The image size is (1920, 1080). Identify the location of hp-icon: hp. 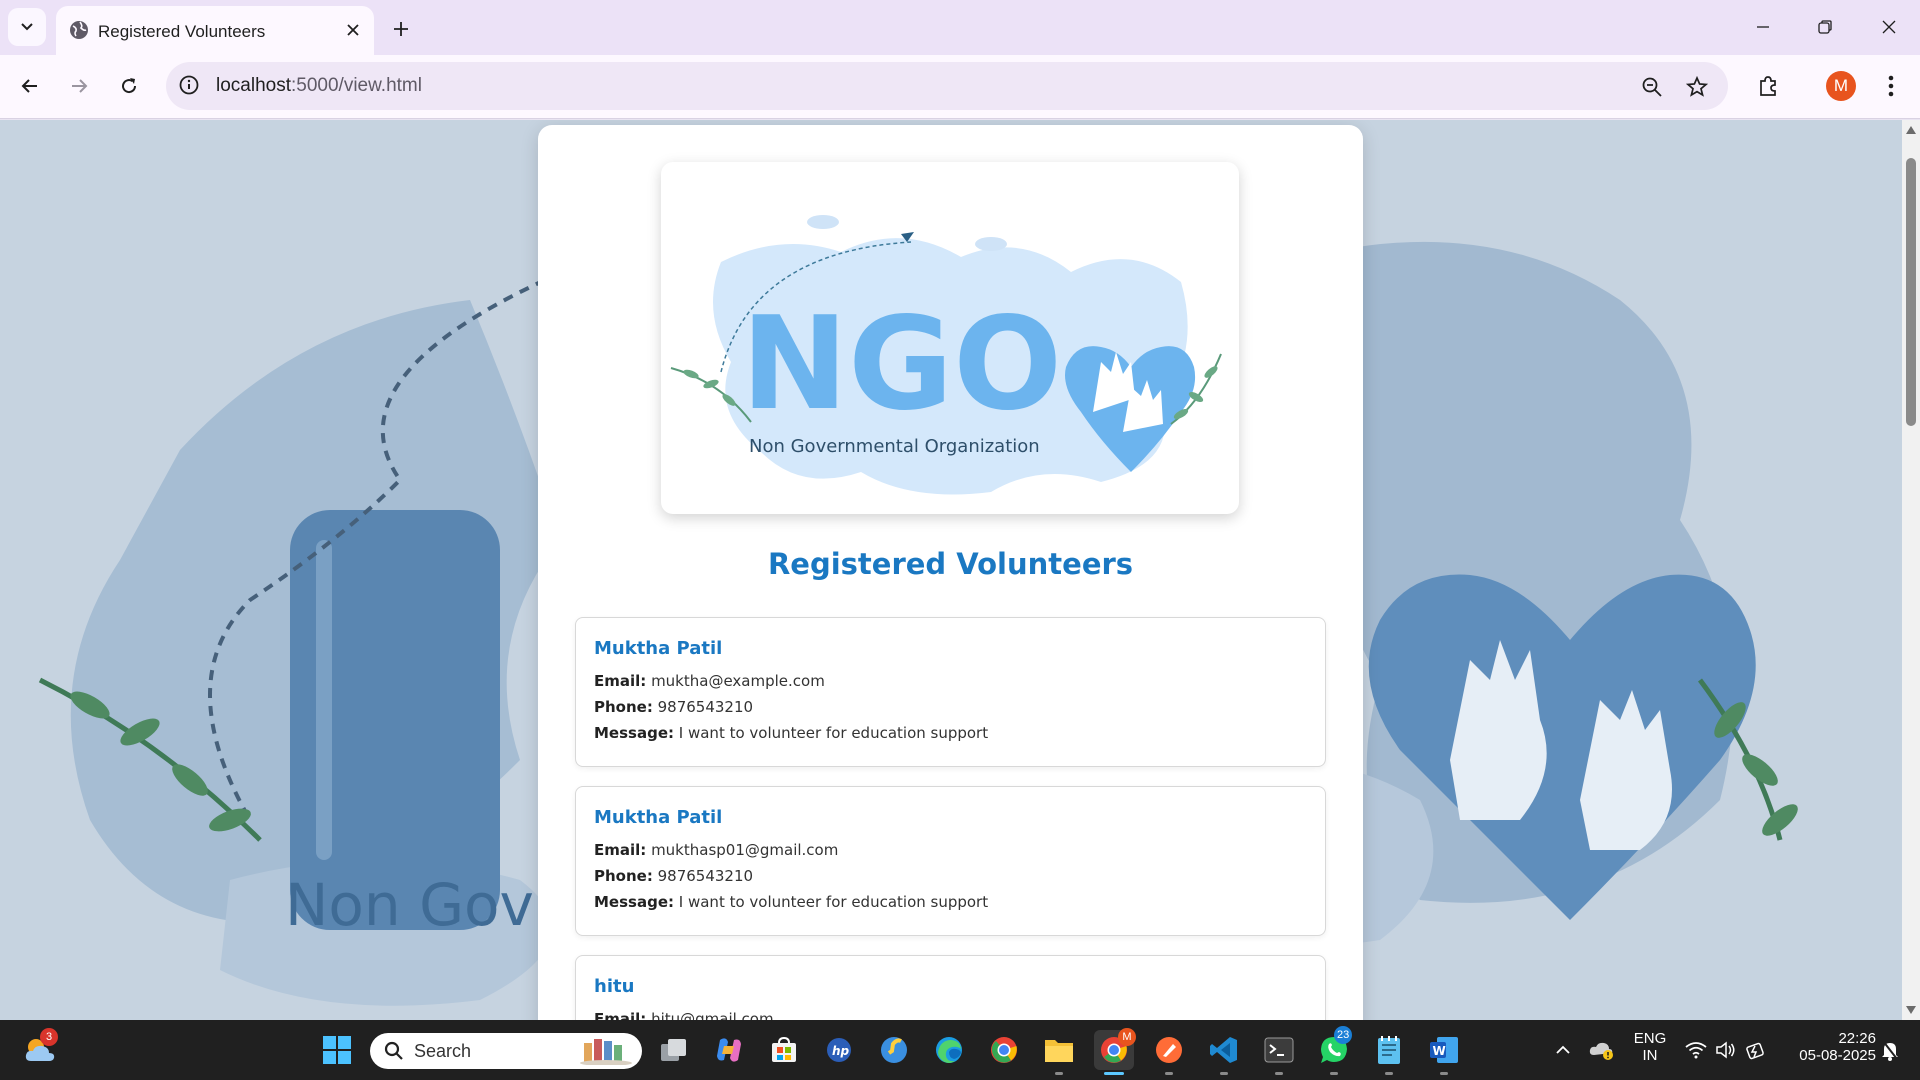
(839, 1050).